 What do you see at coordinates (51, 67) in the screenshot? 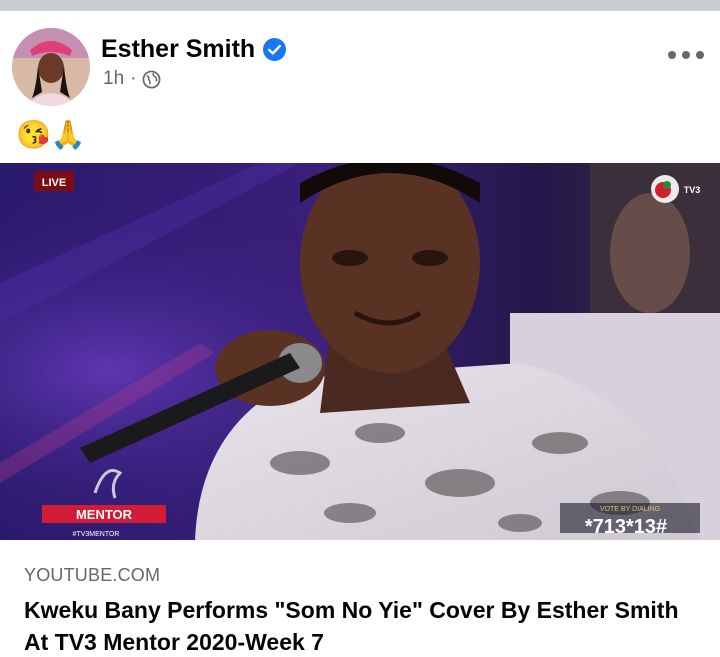
I see `avatar` at bounding box center [51, 67].